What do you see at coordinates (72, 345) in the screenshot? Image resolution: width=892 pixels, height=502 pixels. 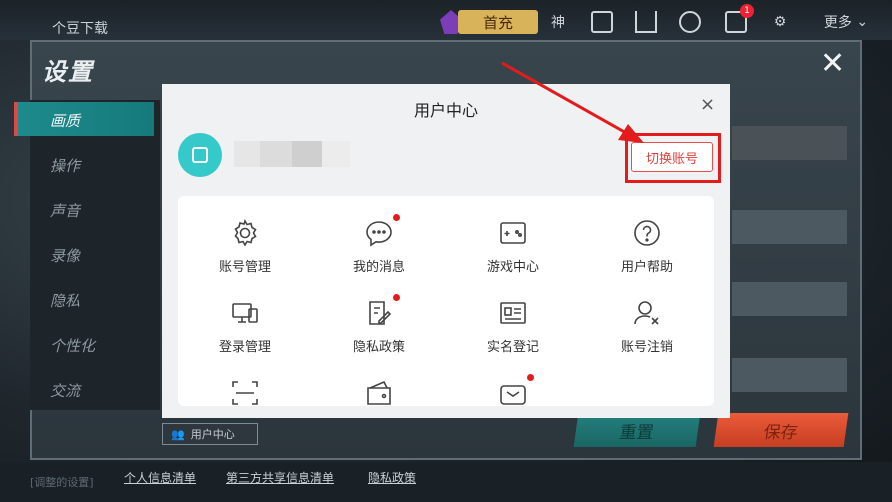 I see `sidebar-item-personalize: 个性化` at bounding box center [72, 345].